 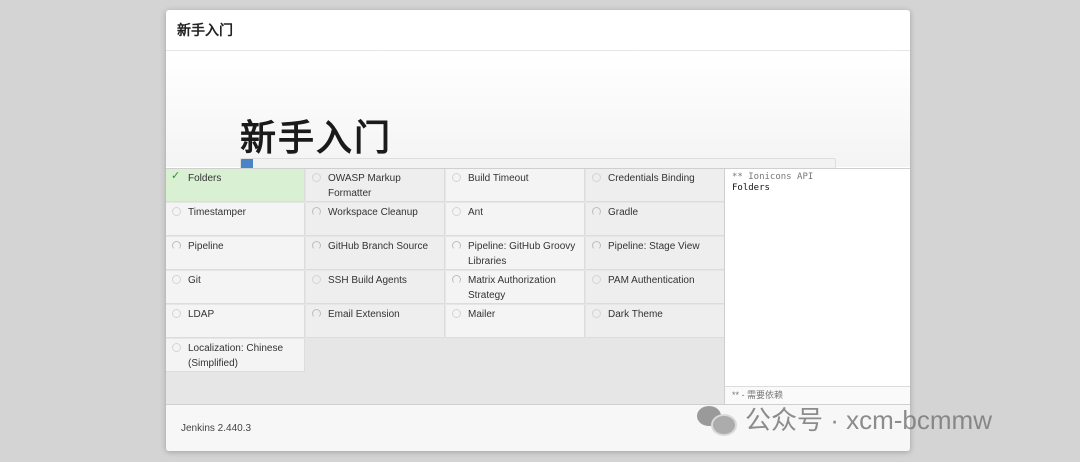 What do you see at coordinates (364, 186) in the screenshot?
I see `plugin-label: OWASP Markup Formatter` at bounding box center [364, 186].